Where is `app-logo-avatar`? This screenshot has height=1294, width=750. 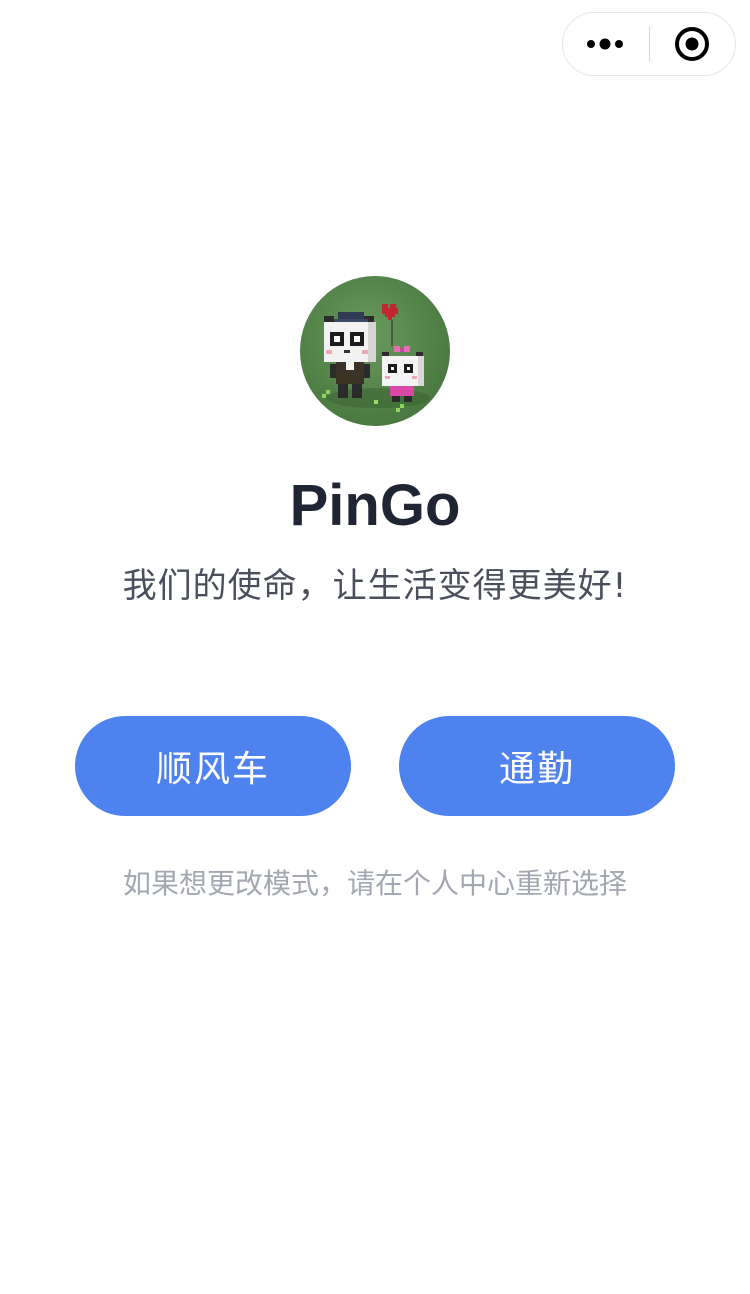 app-logo-avatar is located at coordinates (375, 351).